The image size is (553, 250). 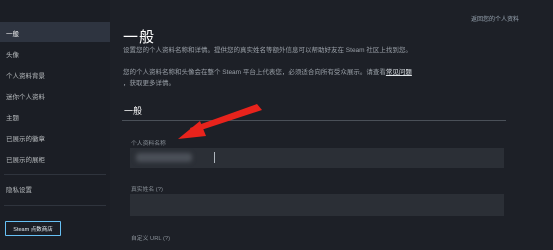 What do you see at coordinates (399, 72) in the screenshot?
I see `faq-link: 常见问题` at bounding box center [399, 72].